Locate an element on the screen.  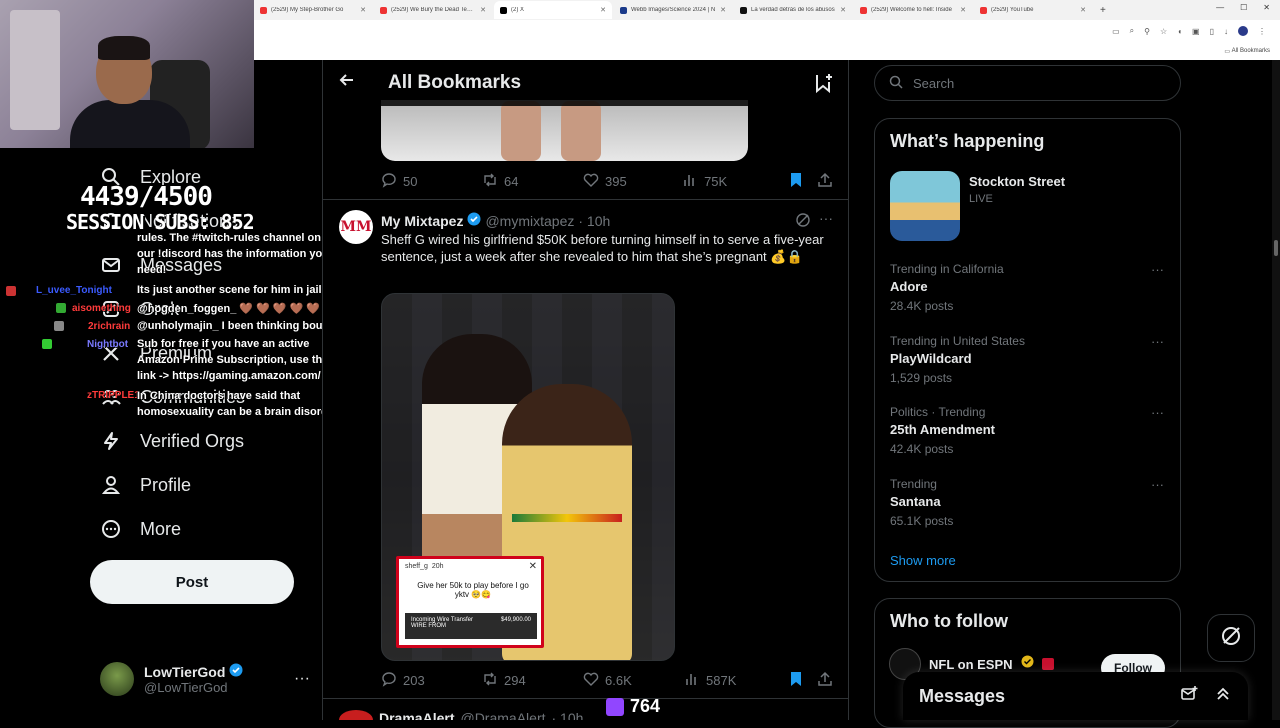
minimize-icon: — is located at coordinates (1220, 7).